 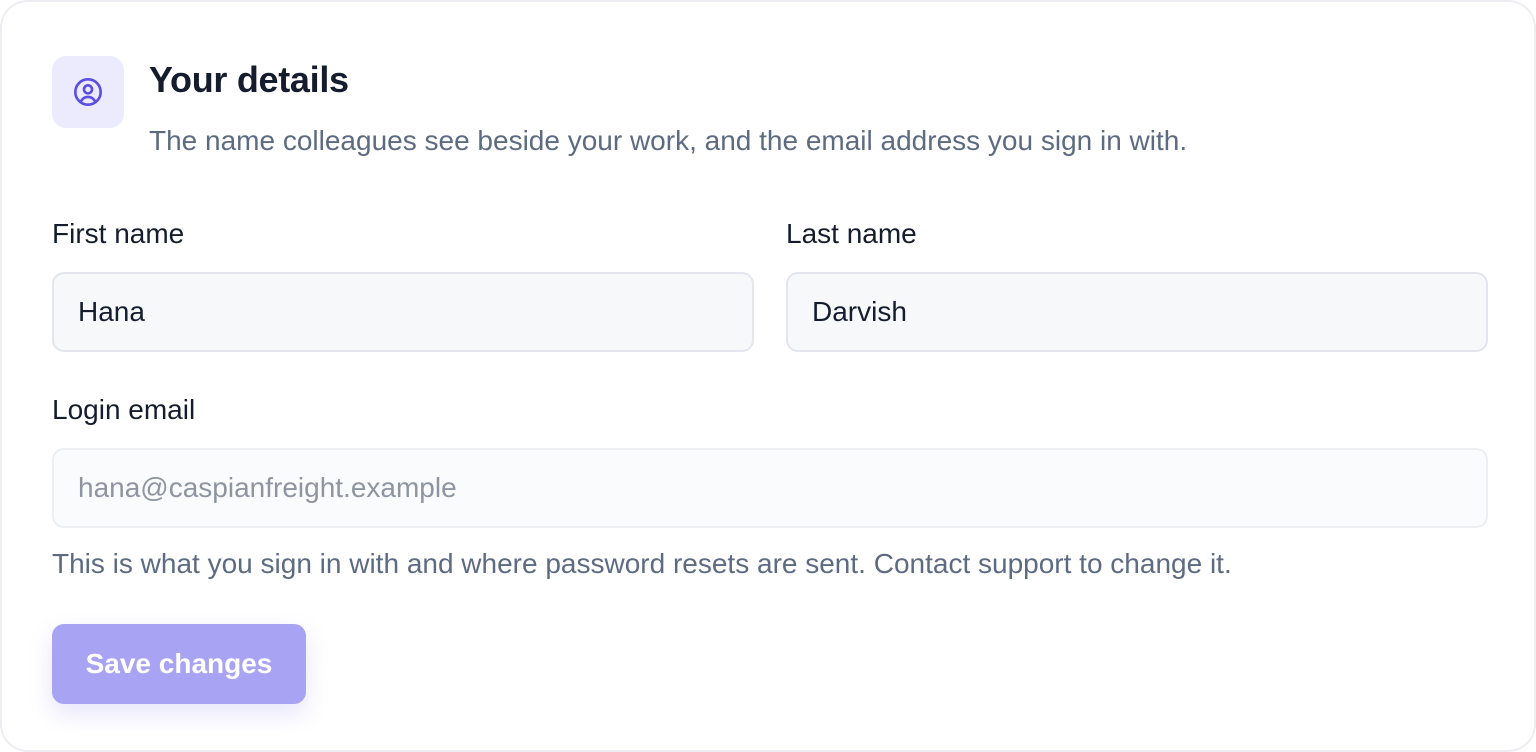 I want to click on first-name-input: Hana, so click(x=403, y=312).